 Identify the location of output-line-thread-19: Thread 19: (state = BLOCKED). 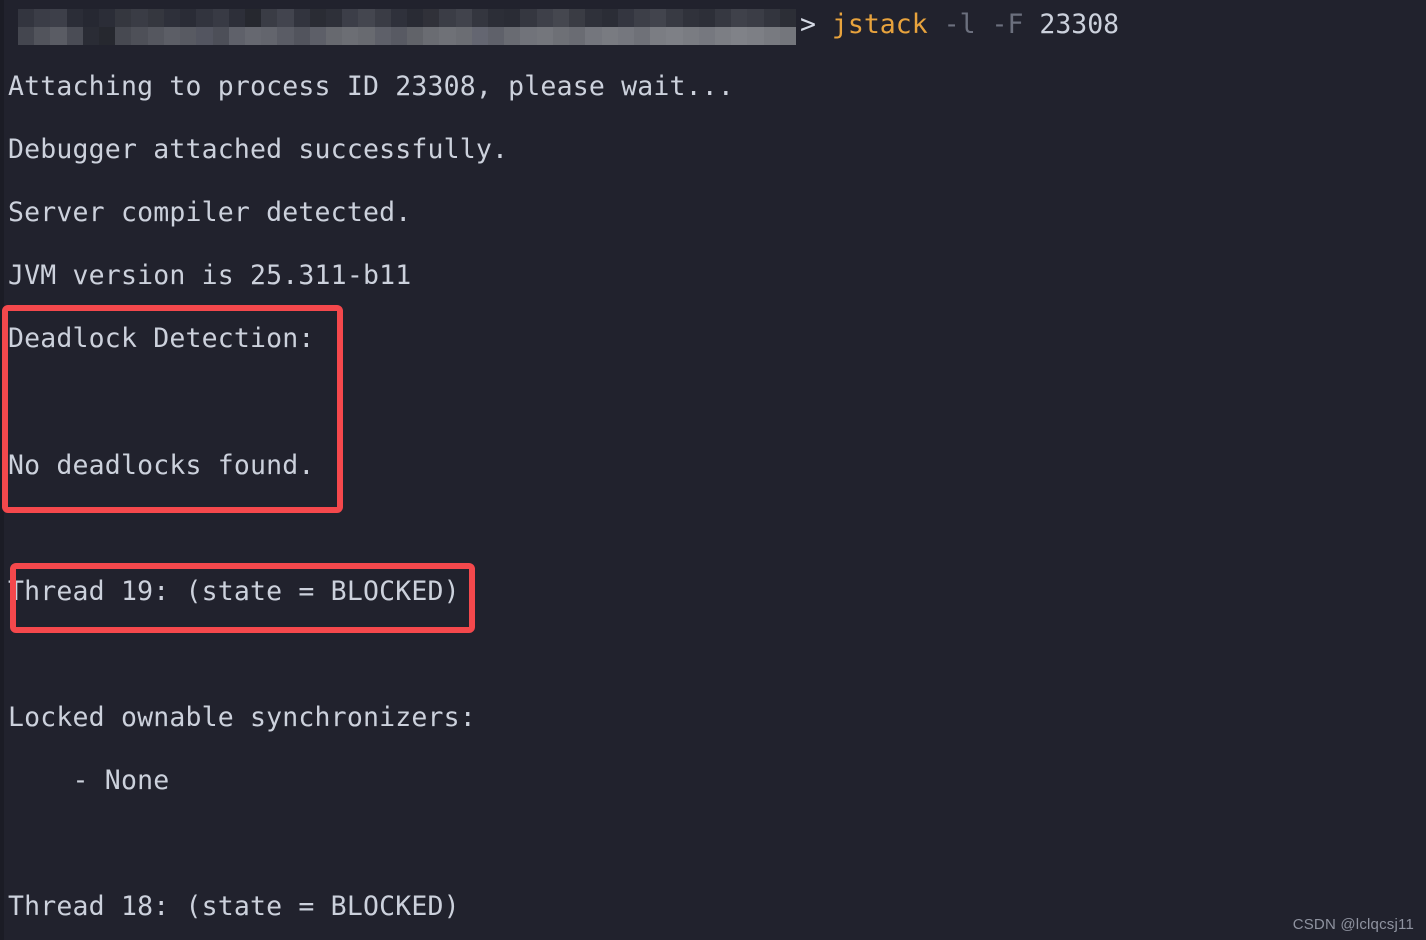
(234, 591).